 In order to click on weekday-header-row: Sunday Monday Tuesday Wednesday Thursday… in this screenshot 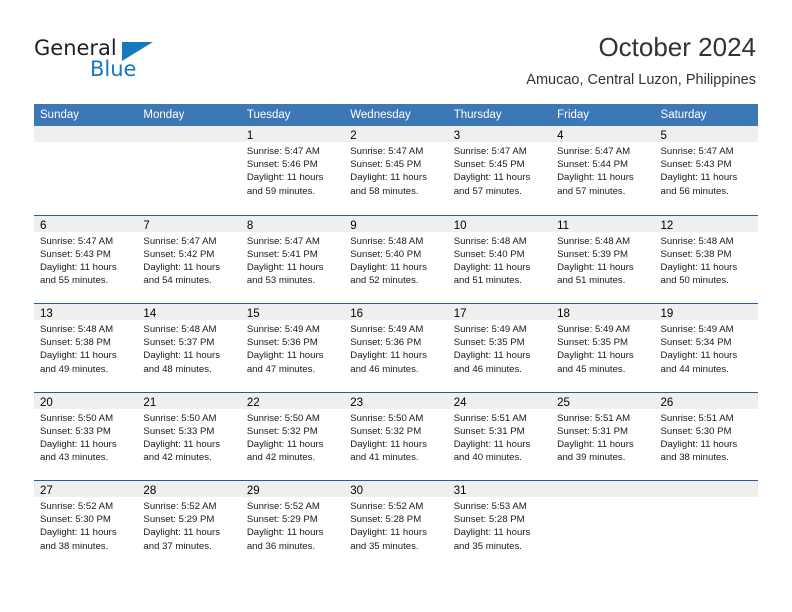, I will do `click(396, 115)`.